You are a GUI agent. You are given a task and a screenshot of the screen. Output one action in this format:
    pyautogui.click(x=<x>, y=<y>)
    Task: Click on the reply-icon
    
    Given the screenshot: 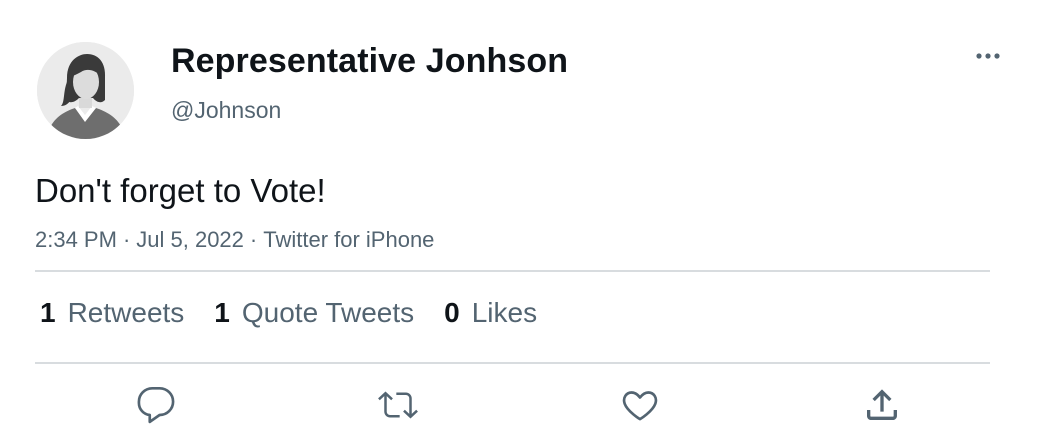 What is the action you would take?
    pyautogui.click(x=156, y=405)
    